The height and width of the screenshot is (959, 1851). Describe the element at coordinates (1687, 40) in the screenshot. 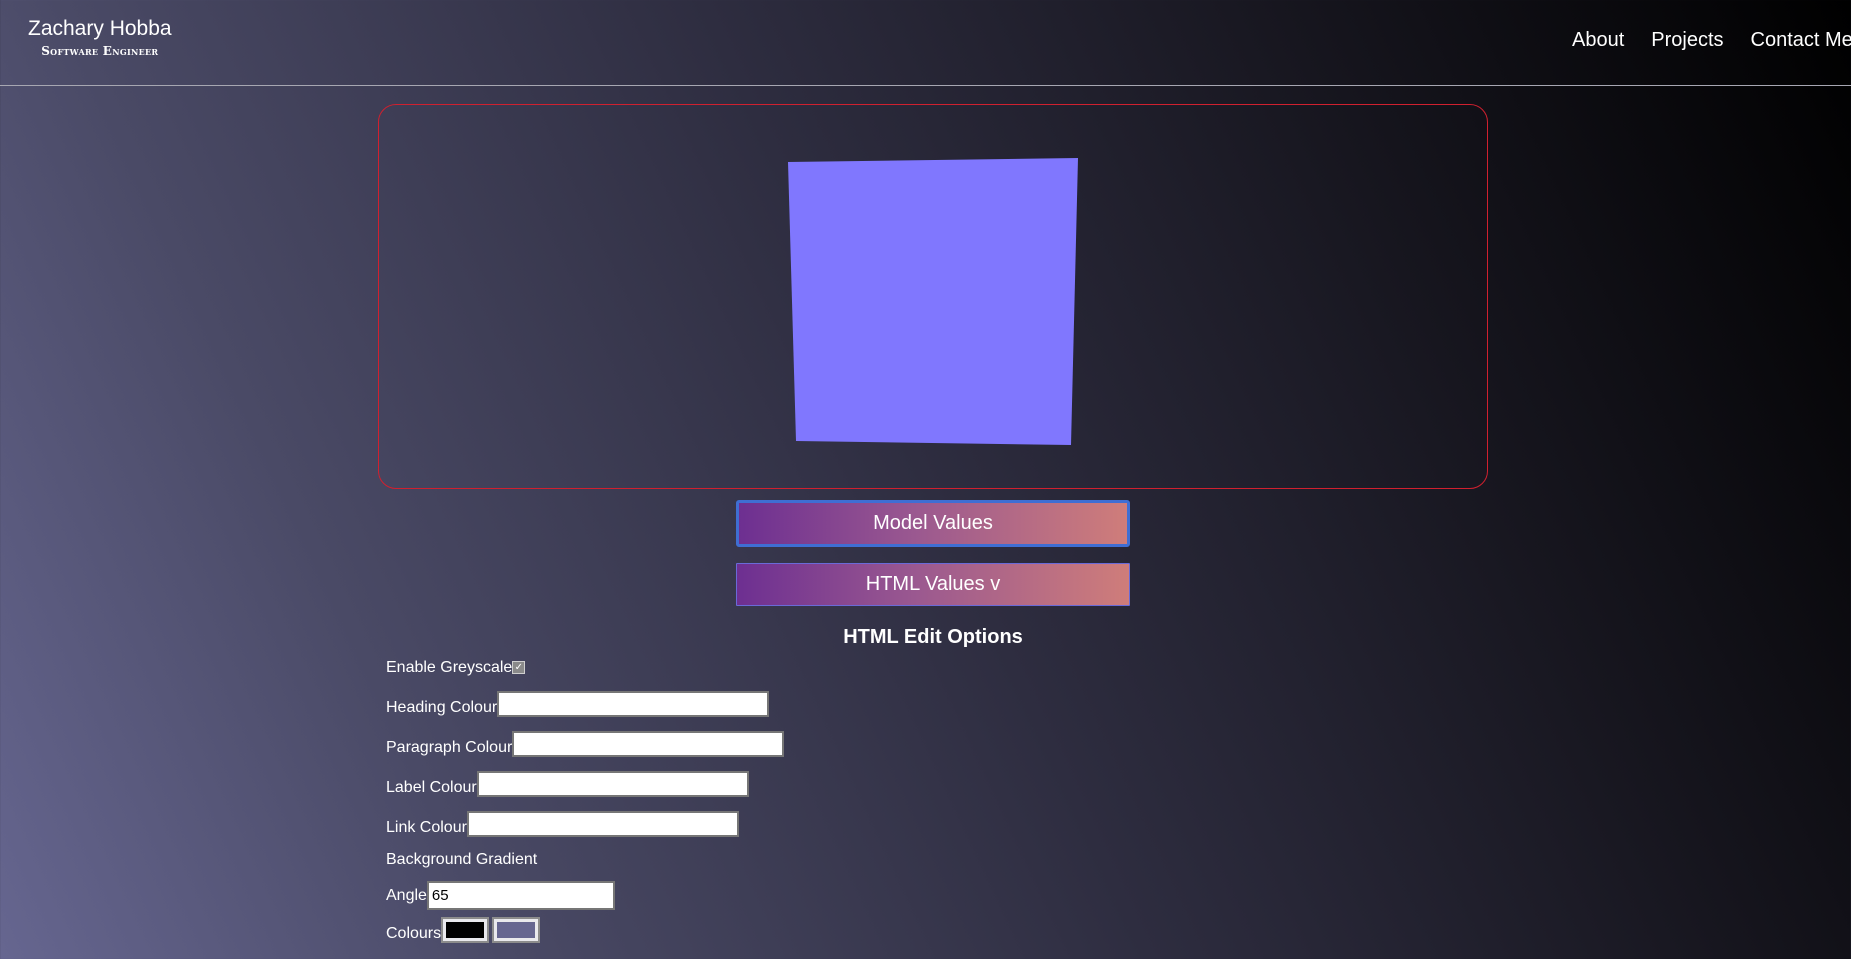

I see `nav-projects: Projects` at that location.